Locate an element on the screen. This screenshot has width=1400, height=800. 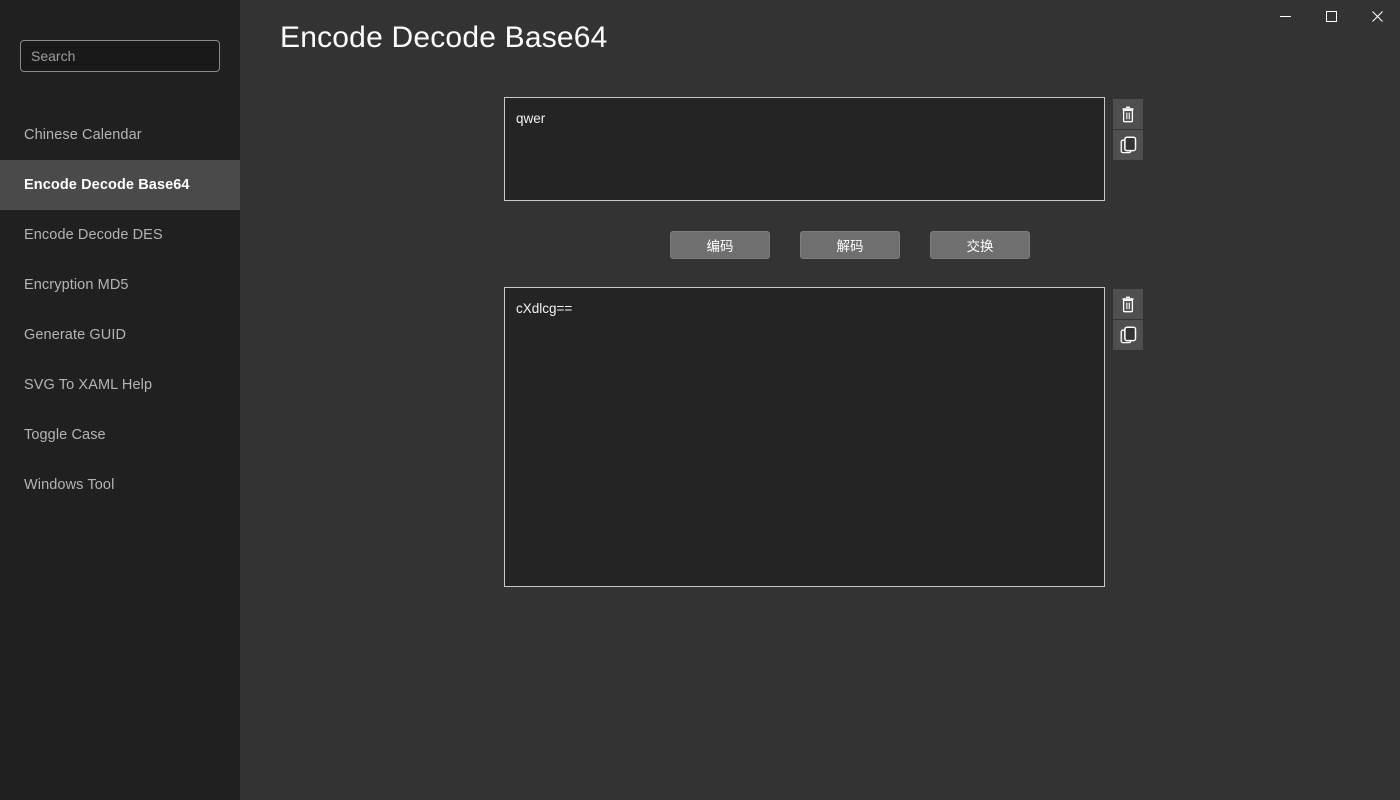
sidebar-item-chinese-calendar: Chinese Calendar is located at coordinates (120, 135).